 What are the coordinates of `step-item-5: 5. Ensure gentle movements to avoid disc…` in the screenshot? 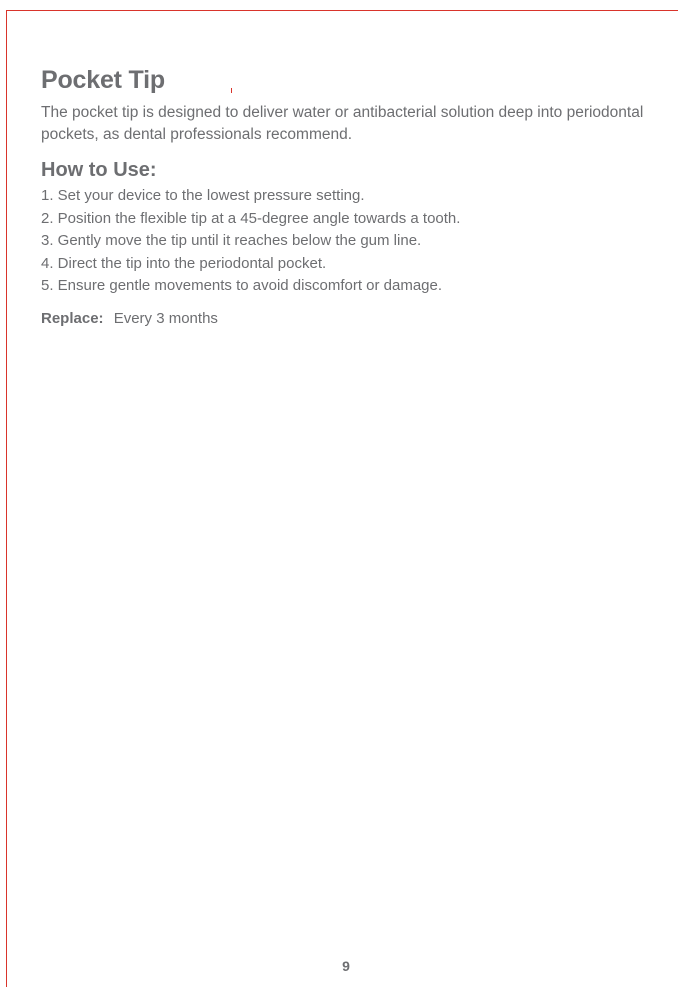 It's located at (242, 285).